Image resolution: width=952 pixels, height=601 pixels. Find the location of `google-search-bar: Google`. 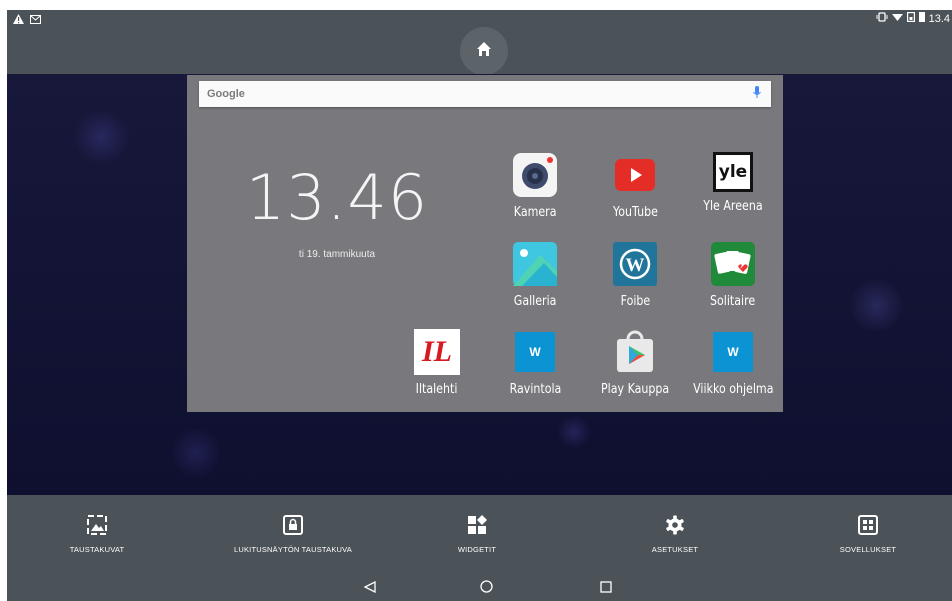

google-search-bar: Google is located at coordinates (485, 94).